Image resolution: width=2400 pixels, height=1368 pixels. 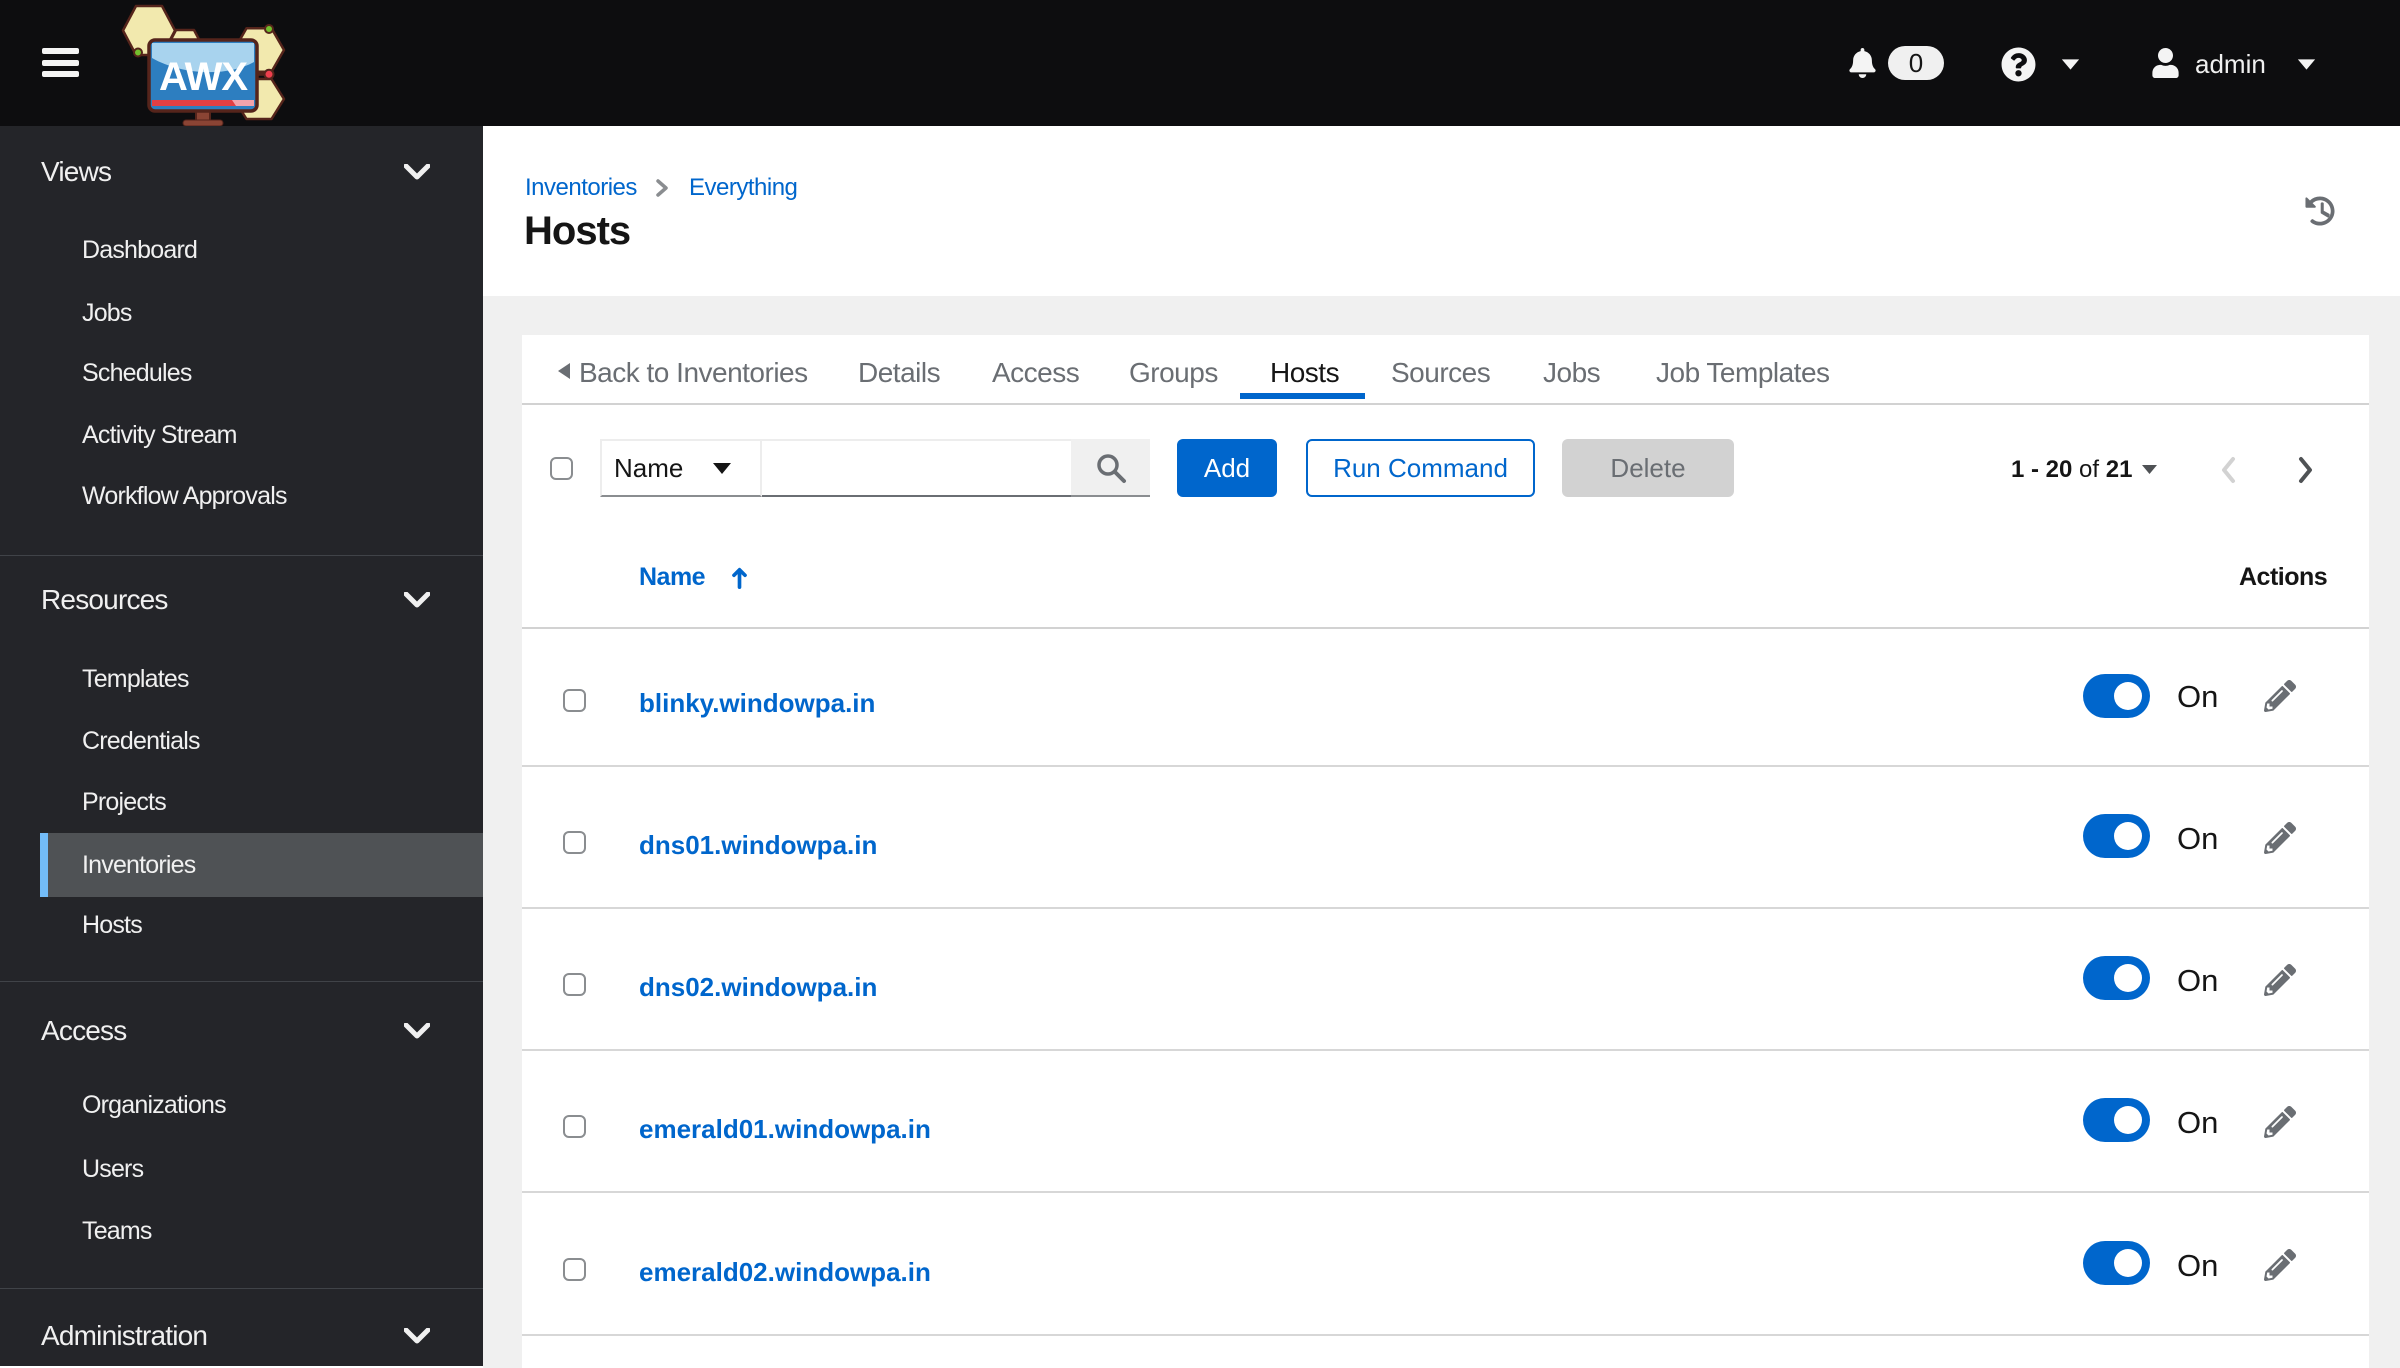 I want to click on svg-text: AWX, so click(x=203, y=77).